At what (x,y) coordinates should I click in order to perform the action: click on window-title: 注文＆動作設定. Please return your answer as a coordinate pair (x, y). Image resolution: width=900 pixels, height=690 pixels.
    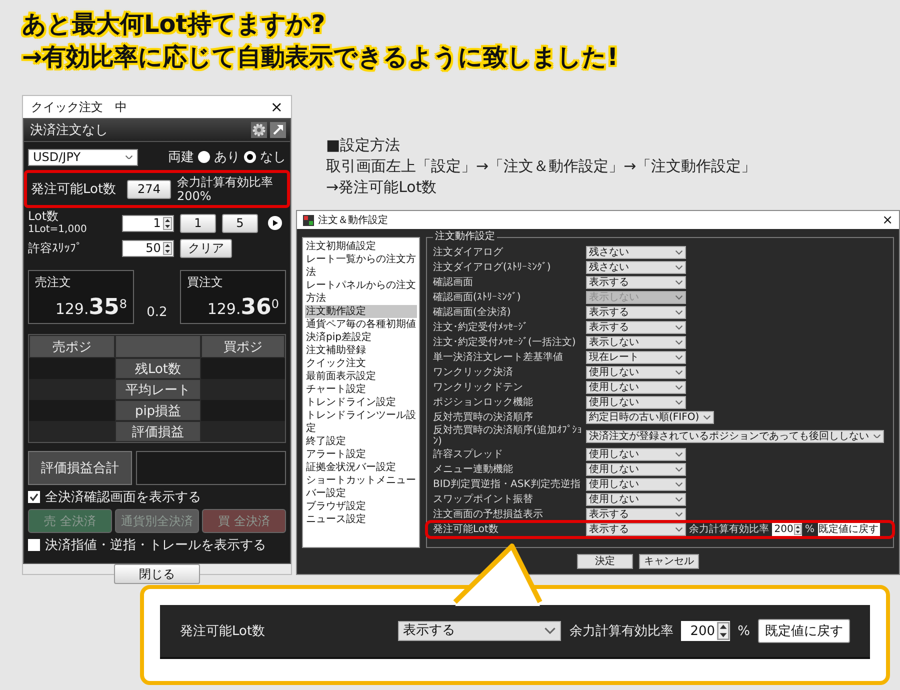
    Looking at the image, I should click on (353, 220).